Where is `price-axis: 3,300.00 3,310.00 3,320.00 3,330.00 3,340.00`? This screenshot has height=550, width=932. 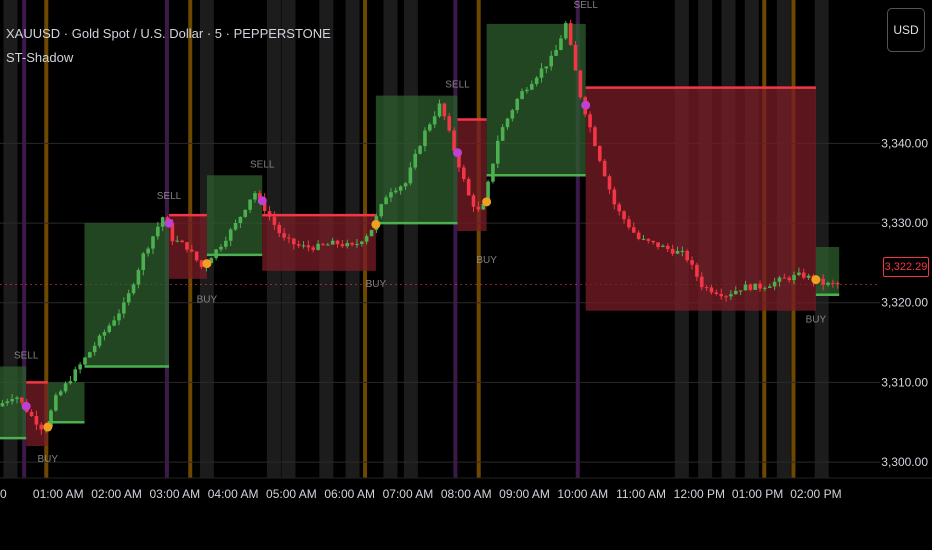 price-axis: 3,300.00 3,310.00 3,320.00 3,330.00 3,340.00 is located at coordinates (904, 302).